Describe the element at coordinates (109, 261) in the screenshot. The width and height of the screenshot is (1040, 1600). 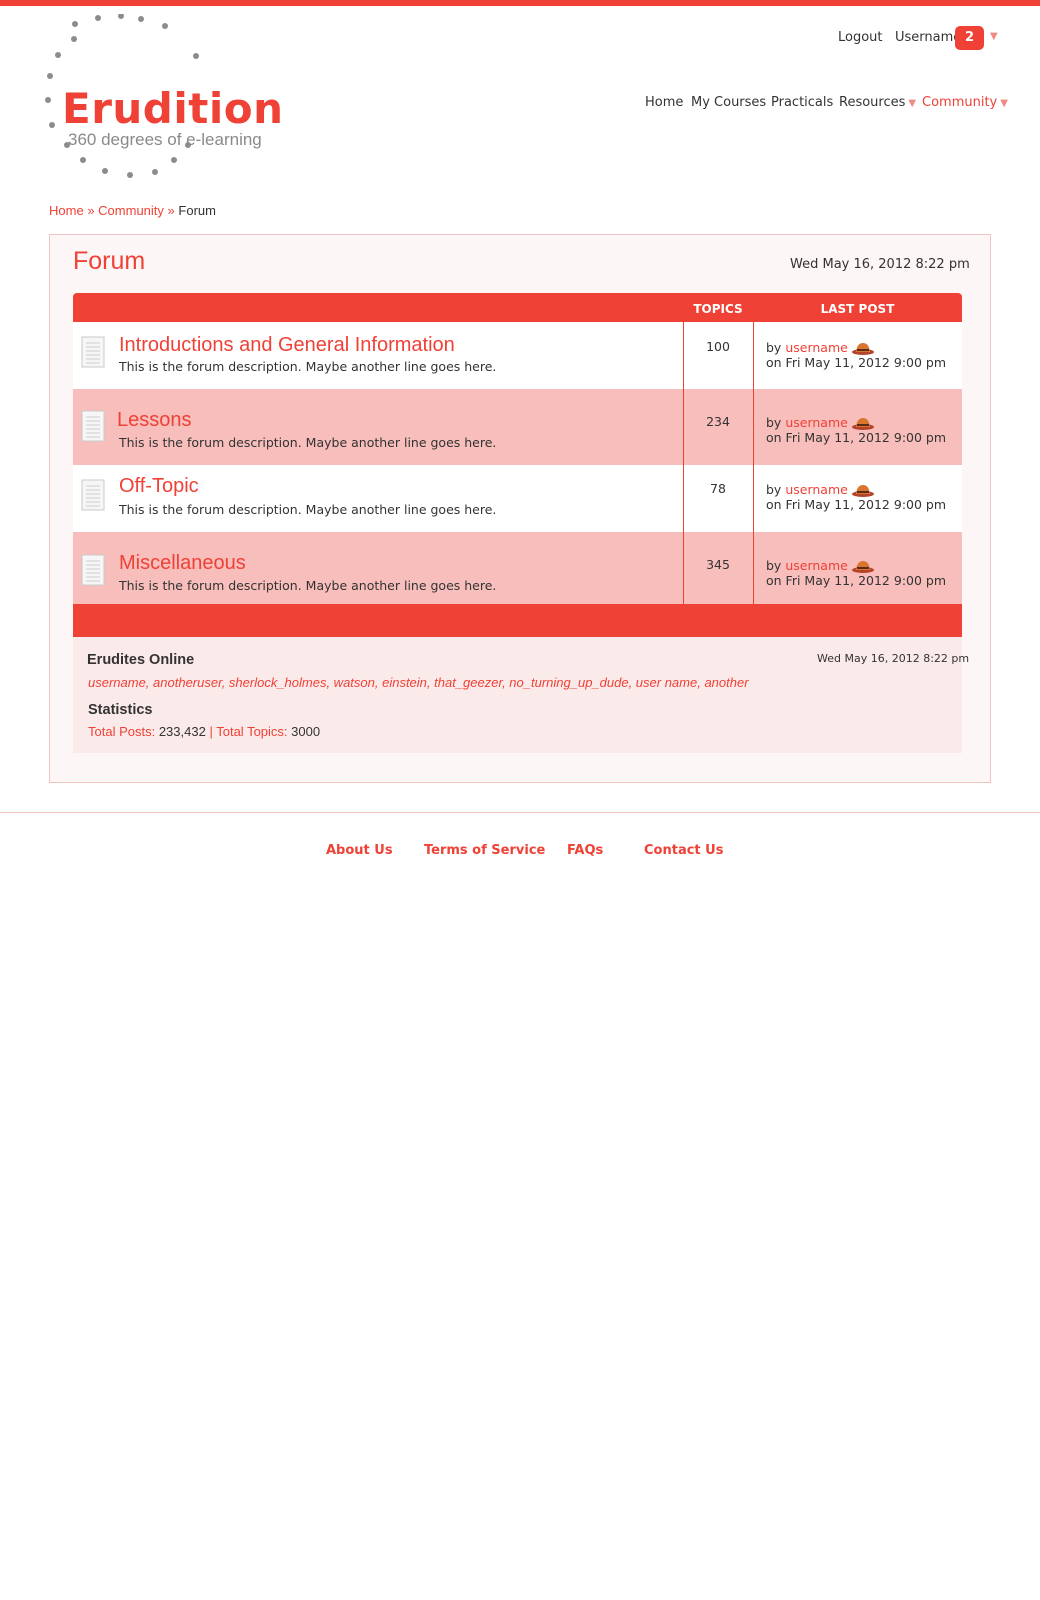
I see `page-title: Forum` at that location.